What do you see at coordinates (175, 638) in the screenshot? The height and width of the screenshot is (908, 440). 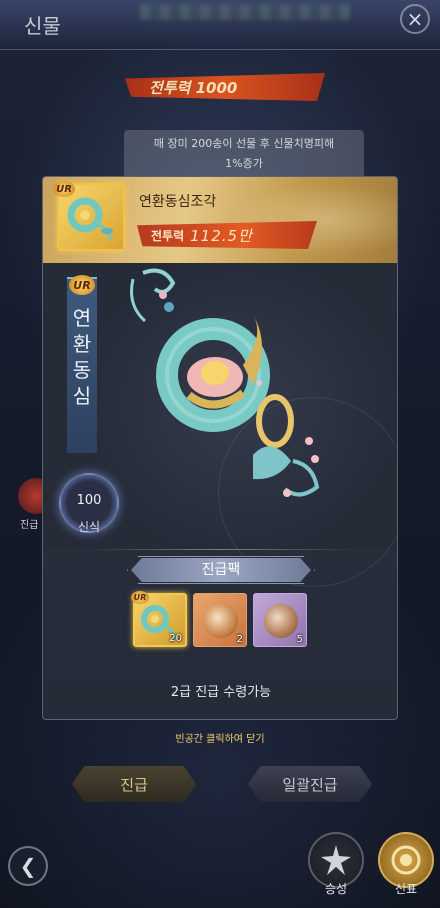 I see `reward-count: 20` at bounding box center [175, 638].